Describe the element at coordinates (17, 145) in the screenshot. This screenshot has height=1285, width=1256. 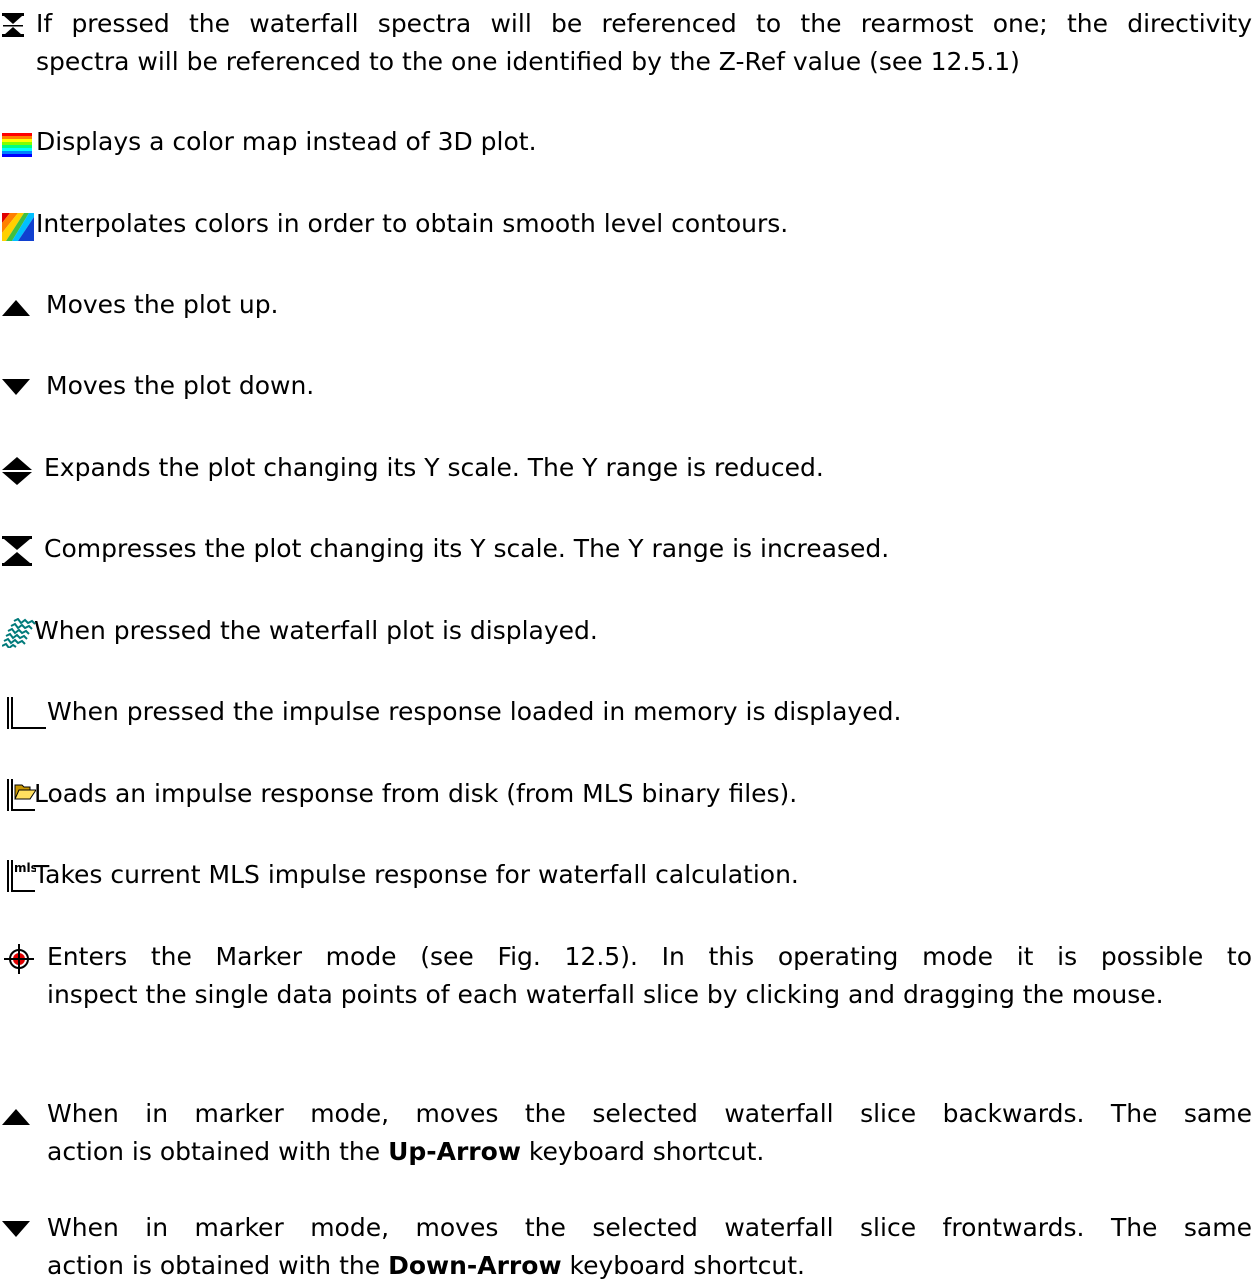
I see `color-map-icon` at that location.